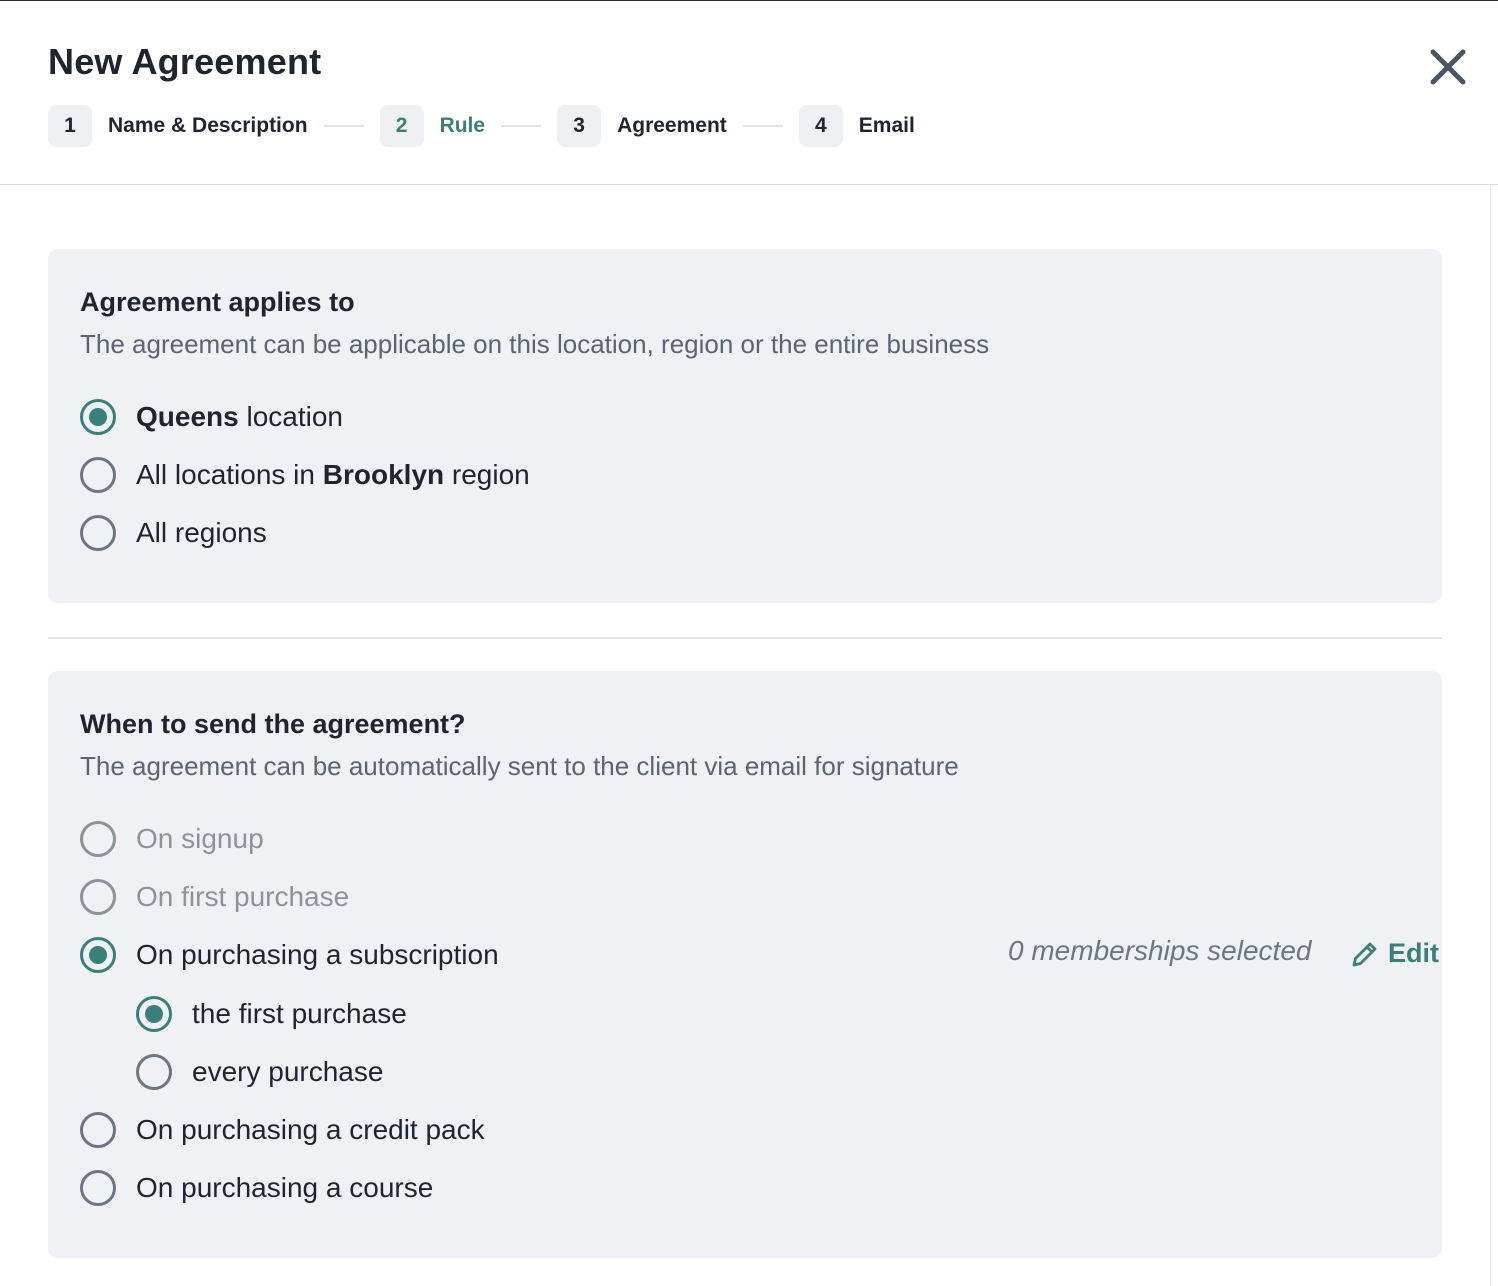 The height and width of the screenshot is (1286, 1498). Describe the element at coordinates (310, 1129) in the screenshot. I see `radio-label: On purchasing a credit pack` at that location.